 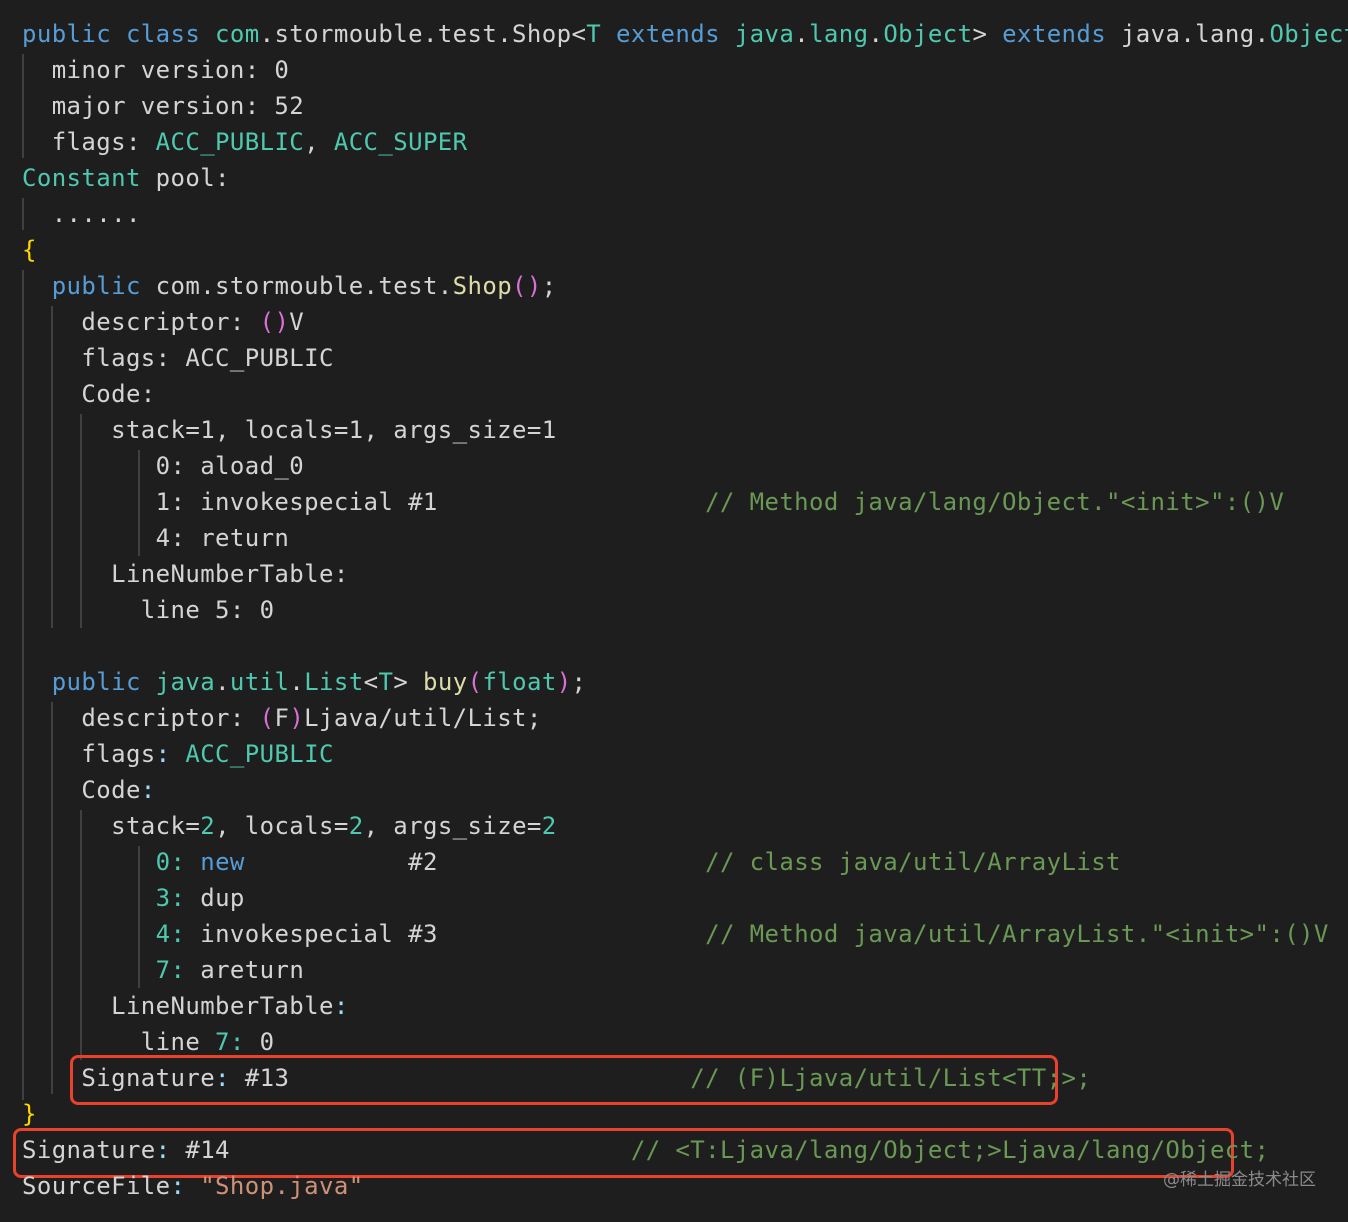 What do you see at coordinates (178, 898) in the screenshot?
I see `code-token: 3:` at bounding box center [178, 898].